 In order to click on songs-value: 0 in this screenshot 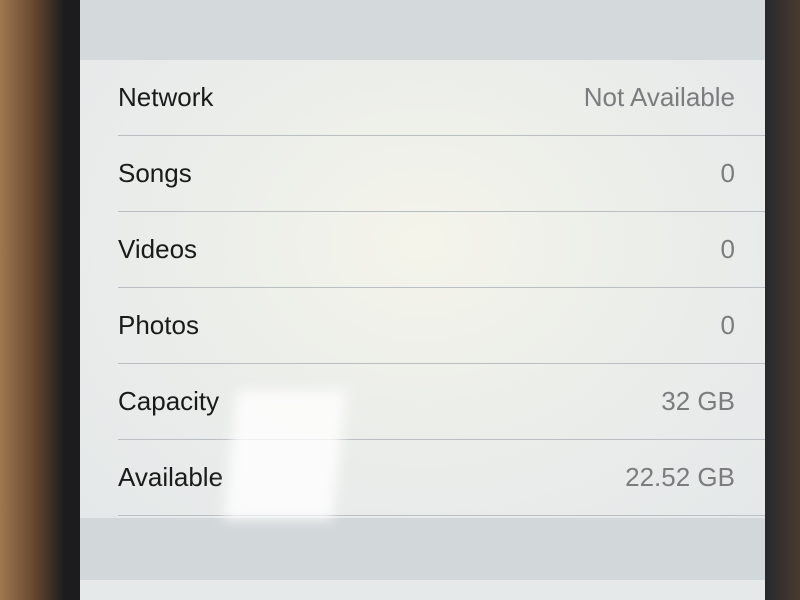, I will do `click(727, 173)`.